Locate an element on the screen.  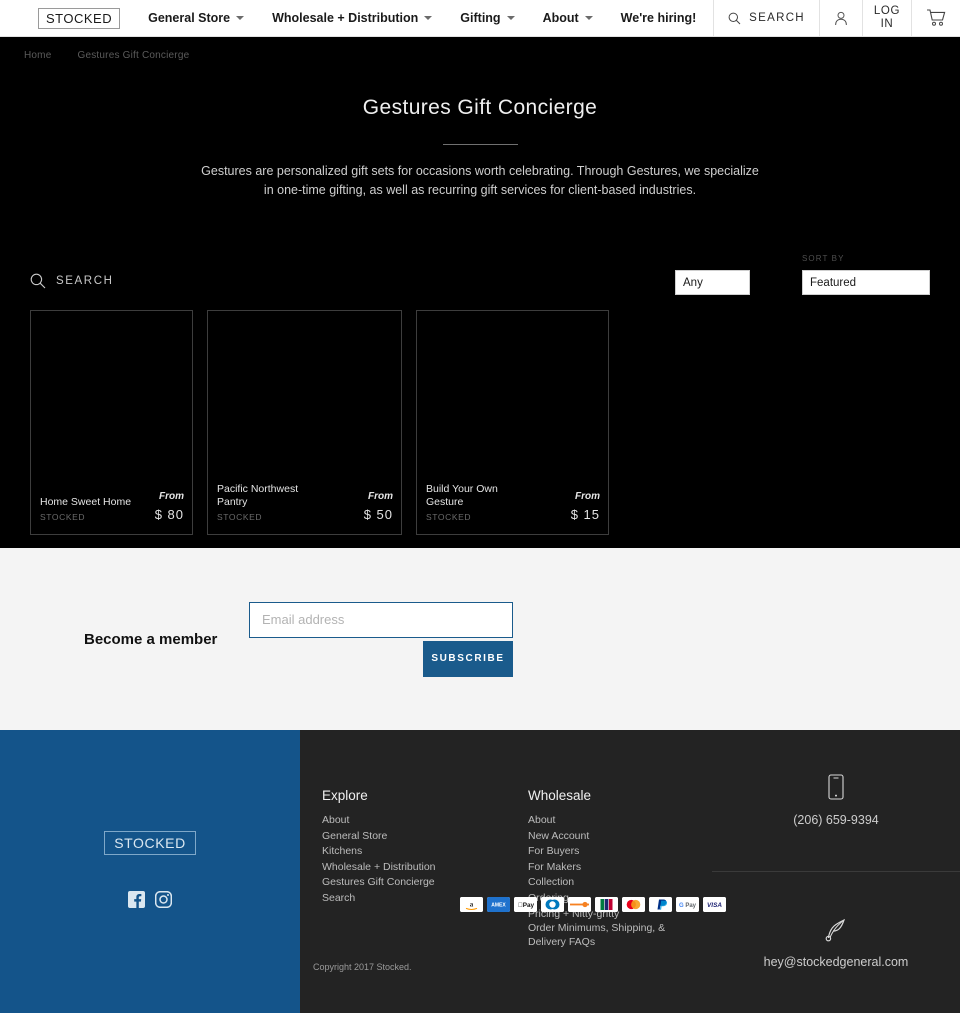
svg-text: VISA is located at coordinates (714, 905).